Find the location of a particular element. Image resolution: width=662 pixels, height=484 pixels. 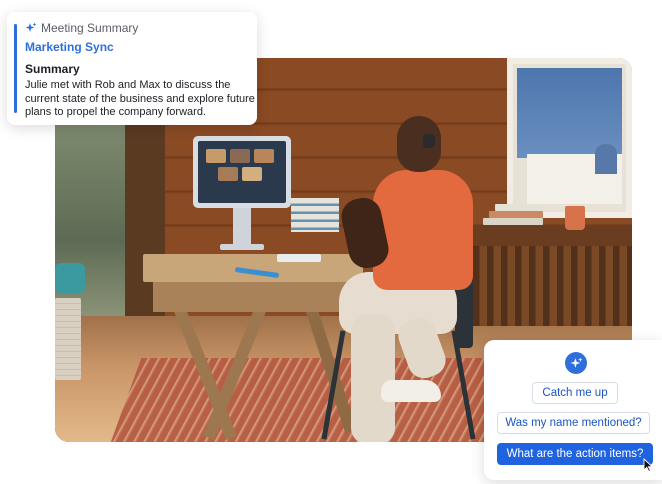

credenza-slats is located at coordinates (552, 286).